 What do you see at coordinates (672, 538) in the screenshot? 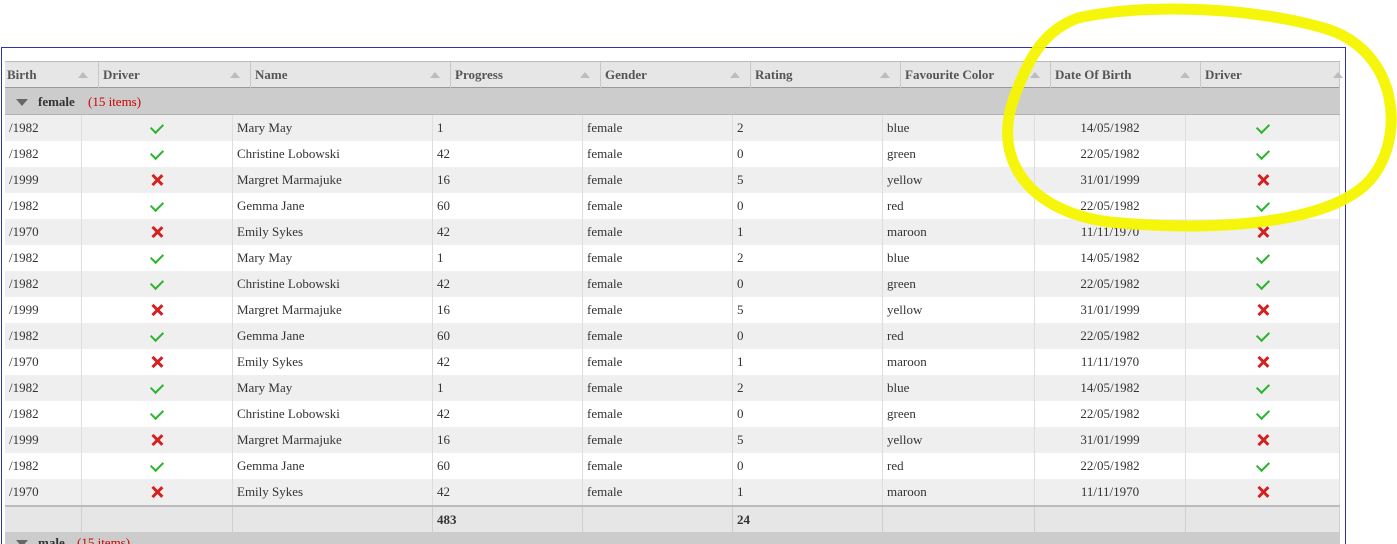
I see `group-header-male: male (15 items)` at bounding box center [672, 538].